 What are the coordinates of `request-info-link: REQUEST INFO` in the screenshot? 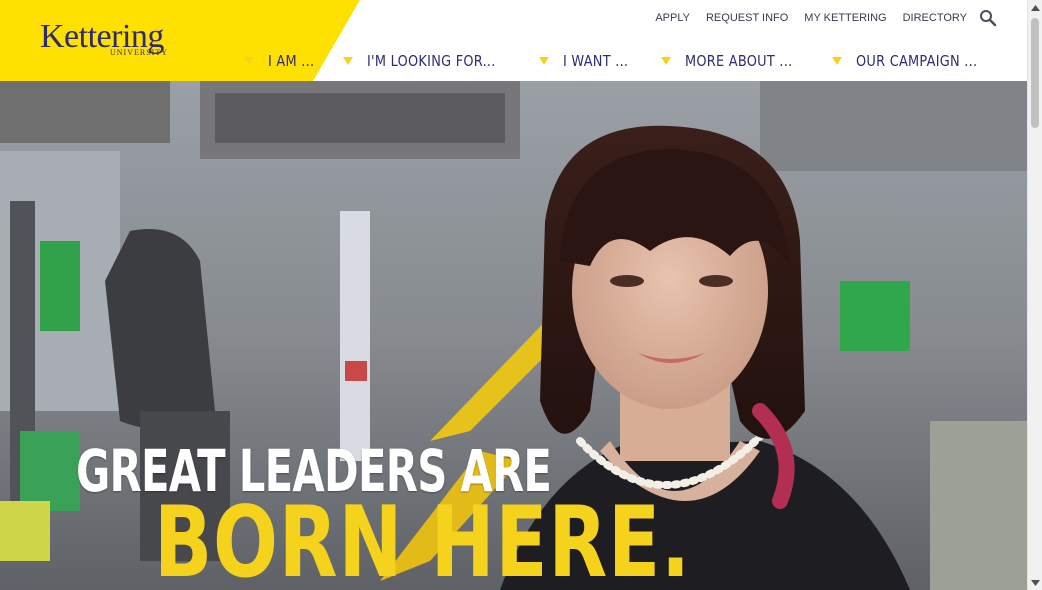 It's located at (747, 18).